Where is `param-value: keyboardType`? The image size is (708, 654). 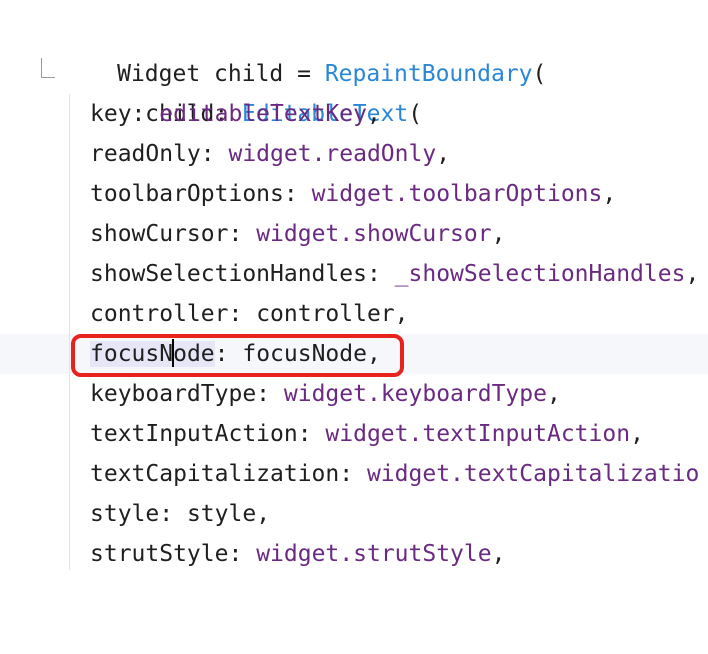 param-value: keyboardType is located at coordinates (463, 394).